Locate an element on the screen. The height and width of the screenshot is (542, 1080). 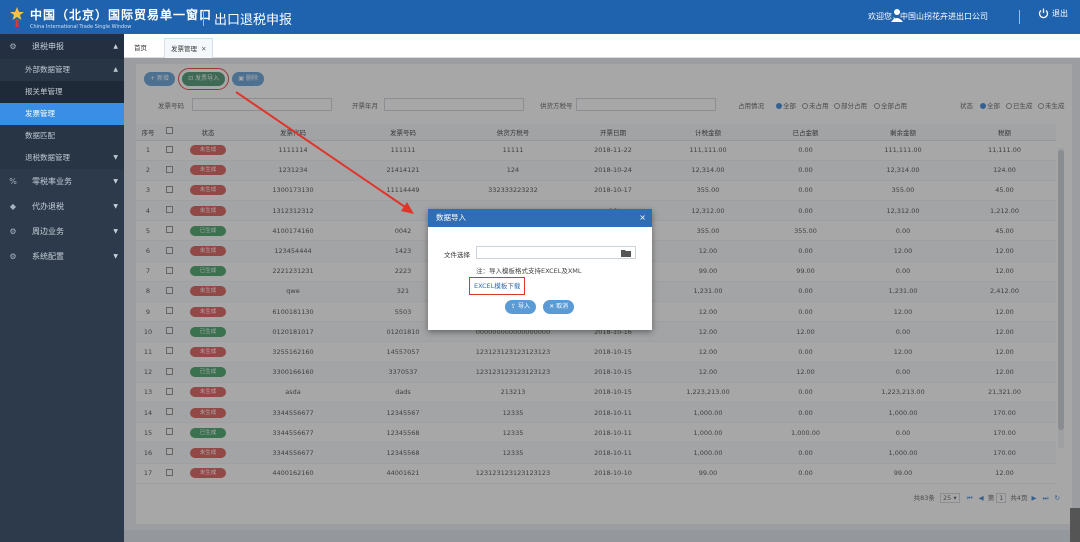
close-icon: ✕ is located at coordinates (203, 49).